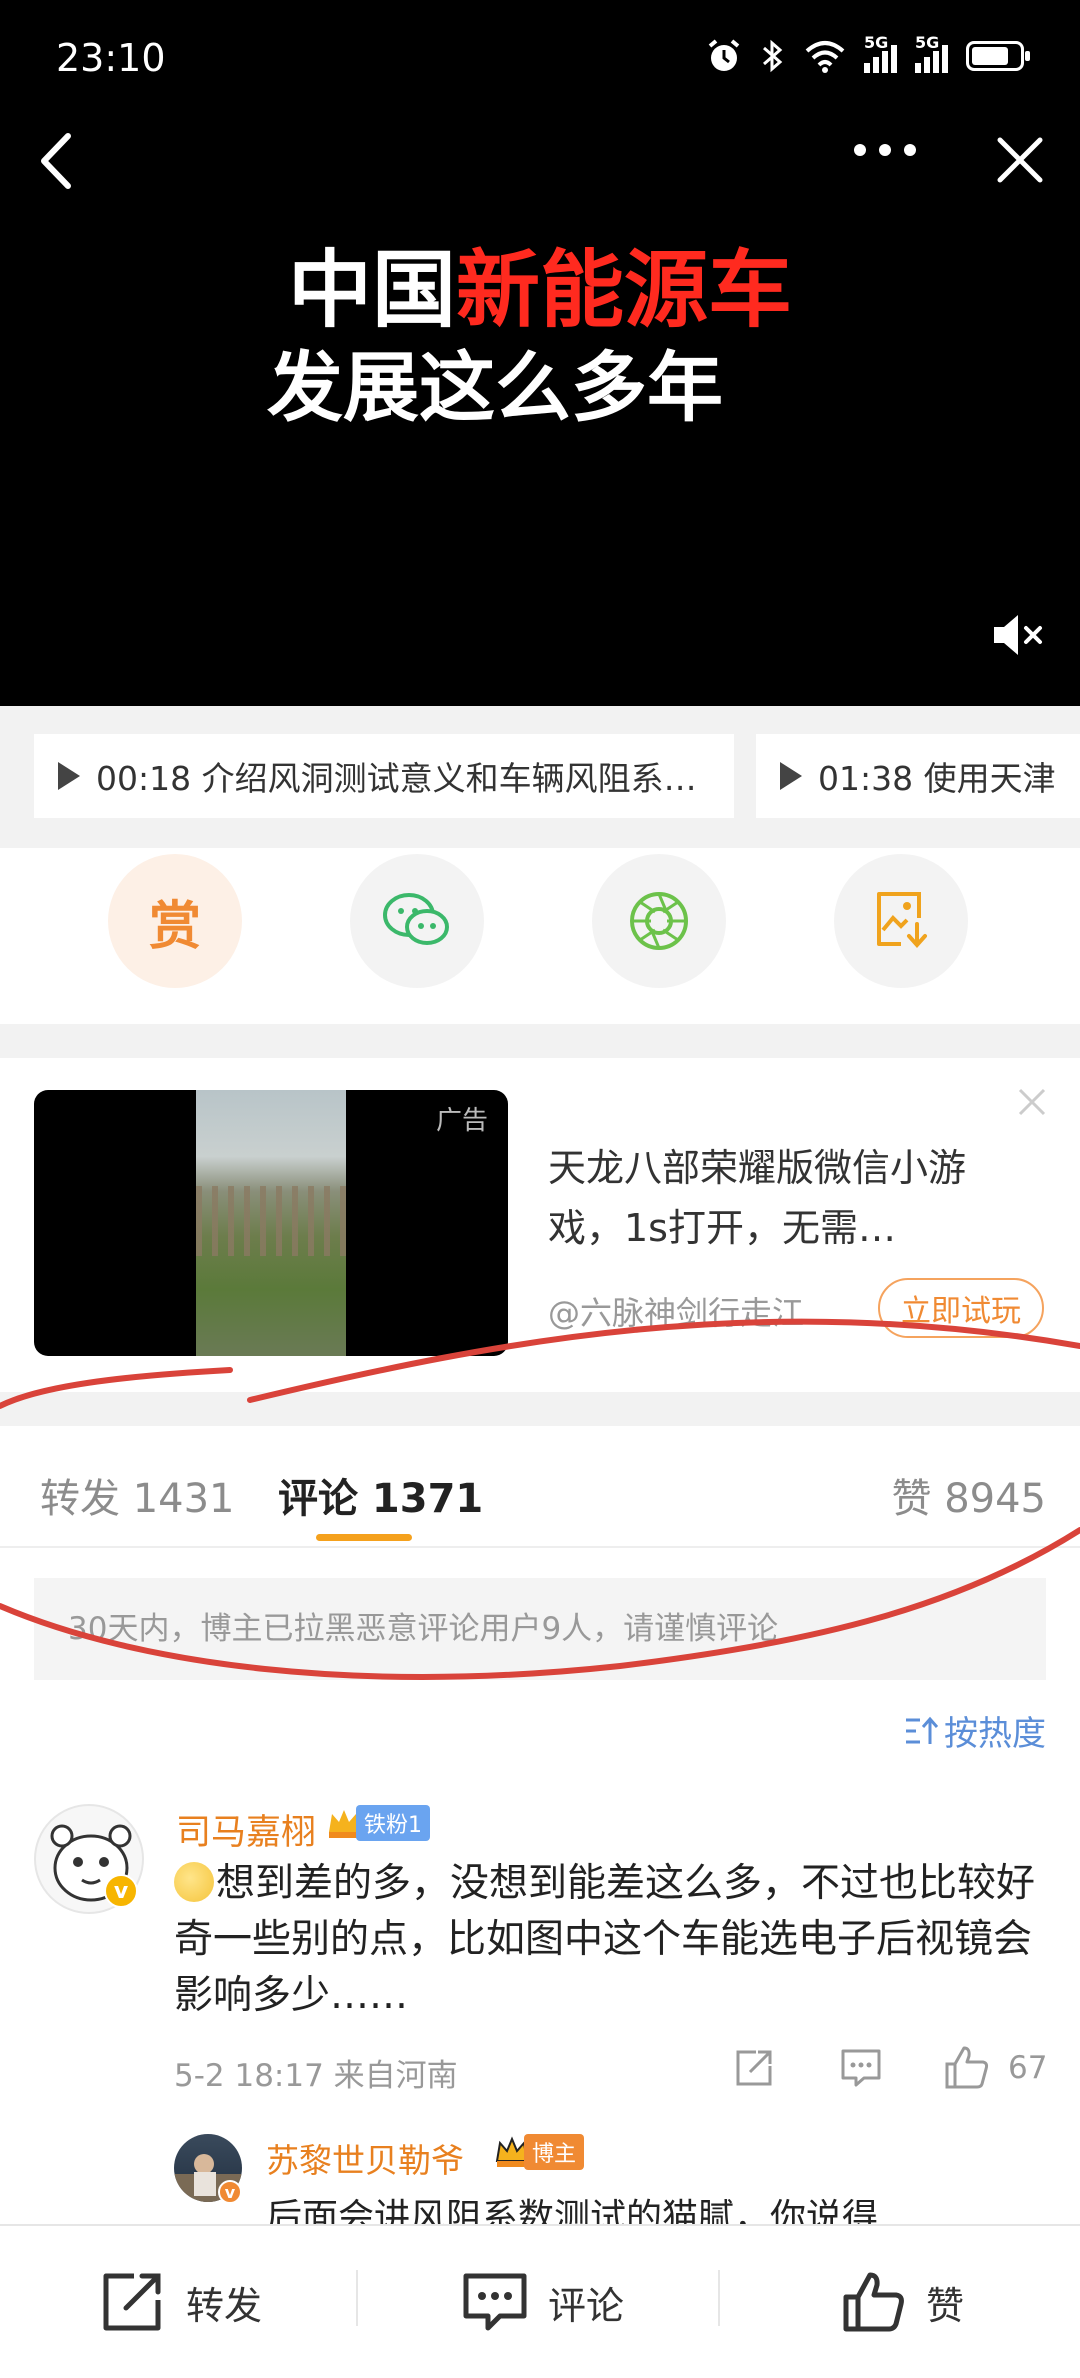 Image resolution: width=1080 pixels, height=2378 pixels. I want to click on wechat-button, so click(417, 921).